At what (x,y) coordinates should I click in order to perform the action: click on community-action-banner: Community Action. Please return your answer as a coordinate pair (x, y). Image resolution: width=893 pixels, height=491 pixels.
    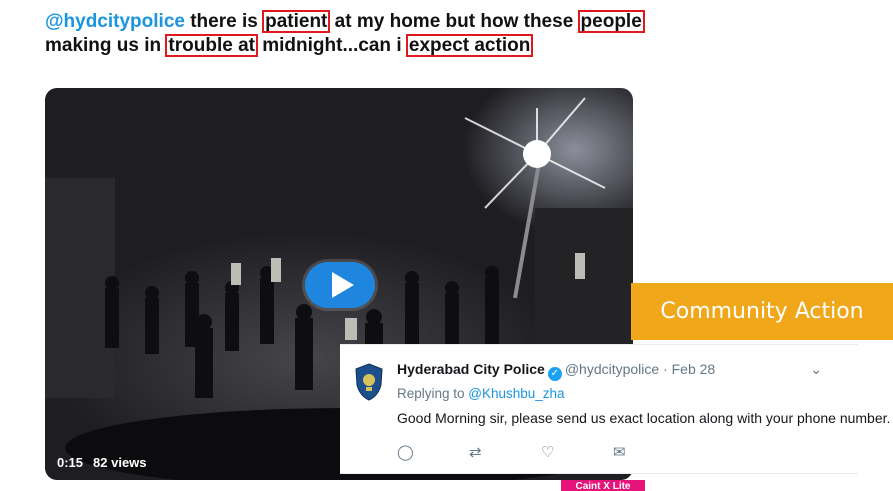
    Looking at the image, I should click on (762, 311).